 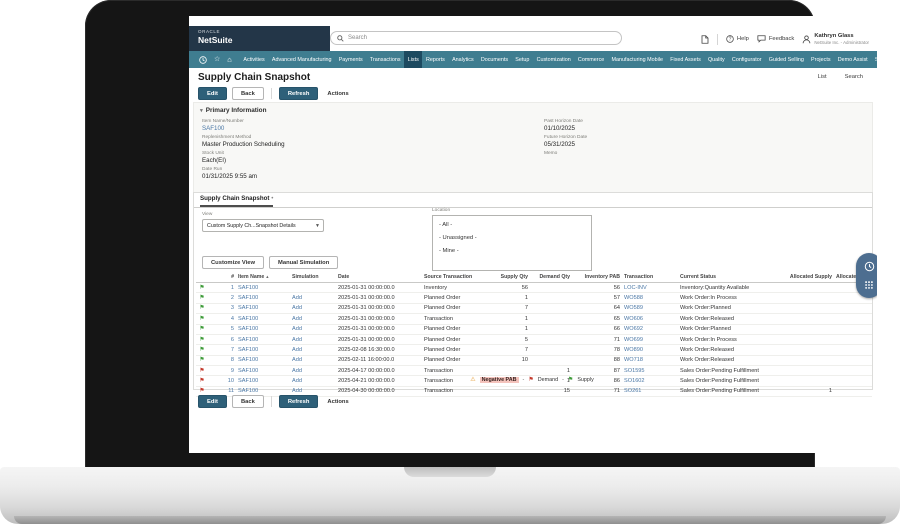 What do you see at coordinates (786, 59) in the screenshot?
I see `nav-item-guided-selling: Guided Selling` at bounding box center [786, 59].